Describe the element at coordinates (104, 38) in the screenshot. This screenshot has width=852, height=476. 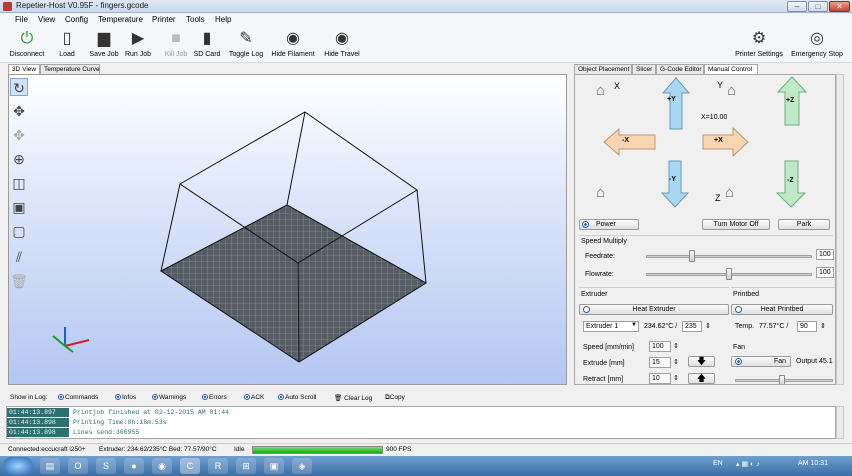
I see `save-icon: ▆` at that location.